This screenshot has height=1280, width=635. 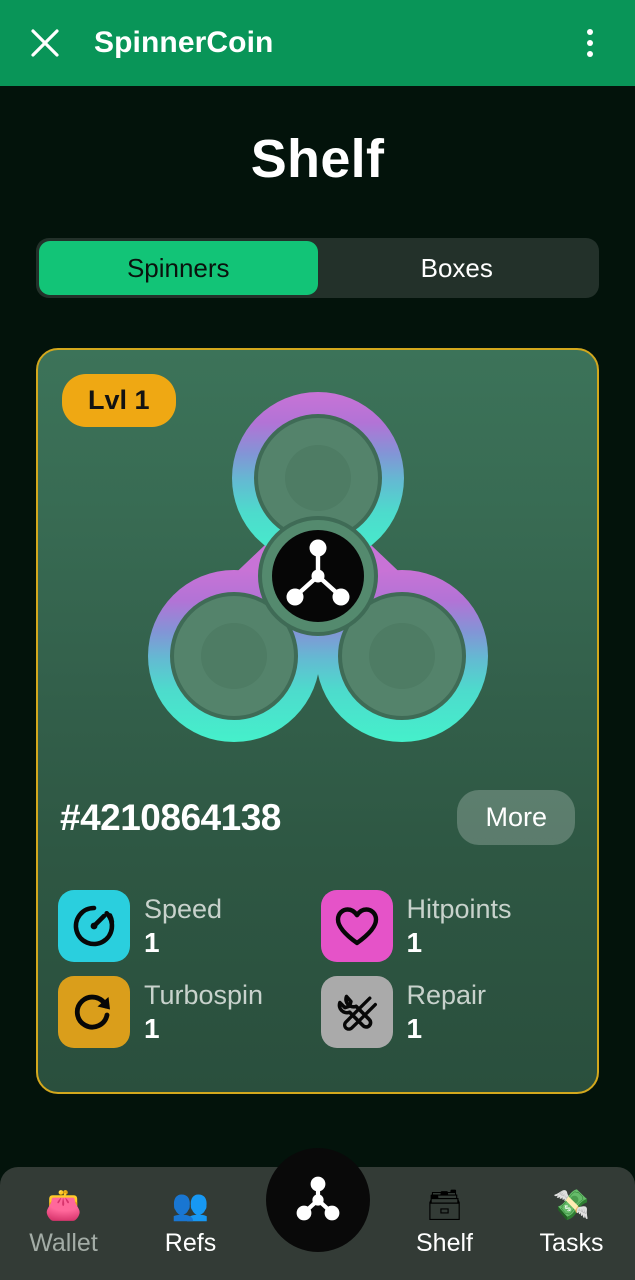 I want to click on close-button, so click(x=45, y=43).